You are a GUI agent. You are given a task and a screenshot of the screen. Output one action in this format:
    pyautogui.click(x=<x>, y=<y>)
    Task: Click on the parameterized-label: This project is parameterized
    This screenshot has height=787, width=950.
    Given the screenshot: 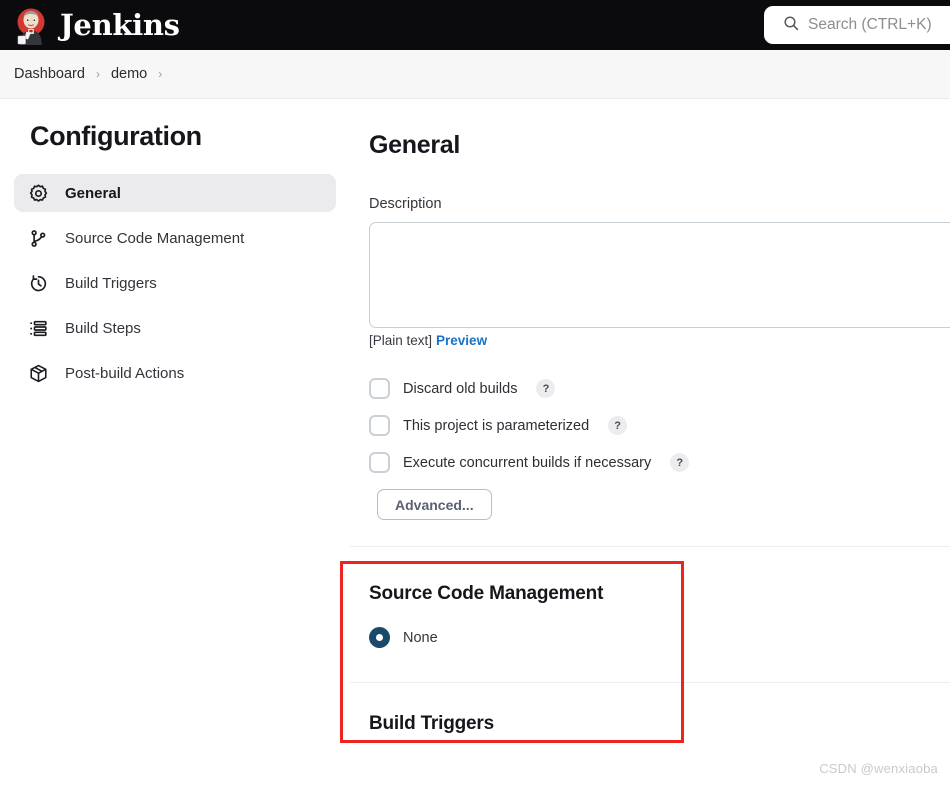 What is the action you would take?
    pyautogui.click(x=496, y=425)
    